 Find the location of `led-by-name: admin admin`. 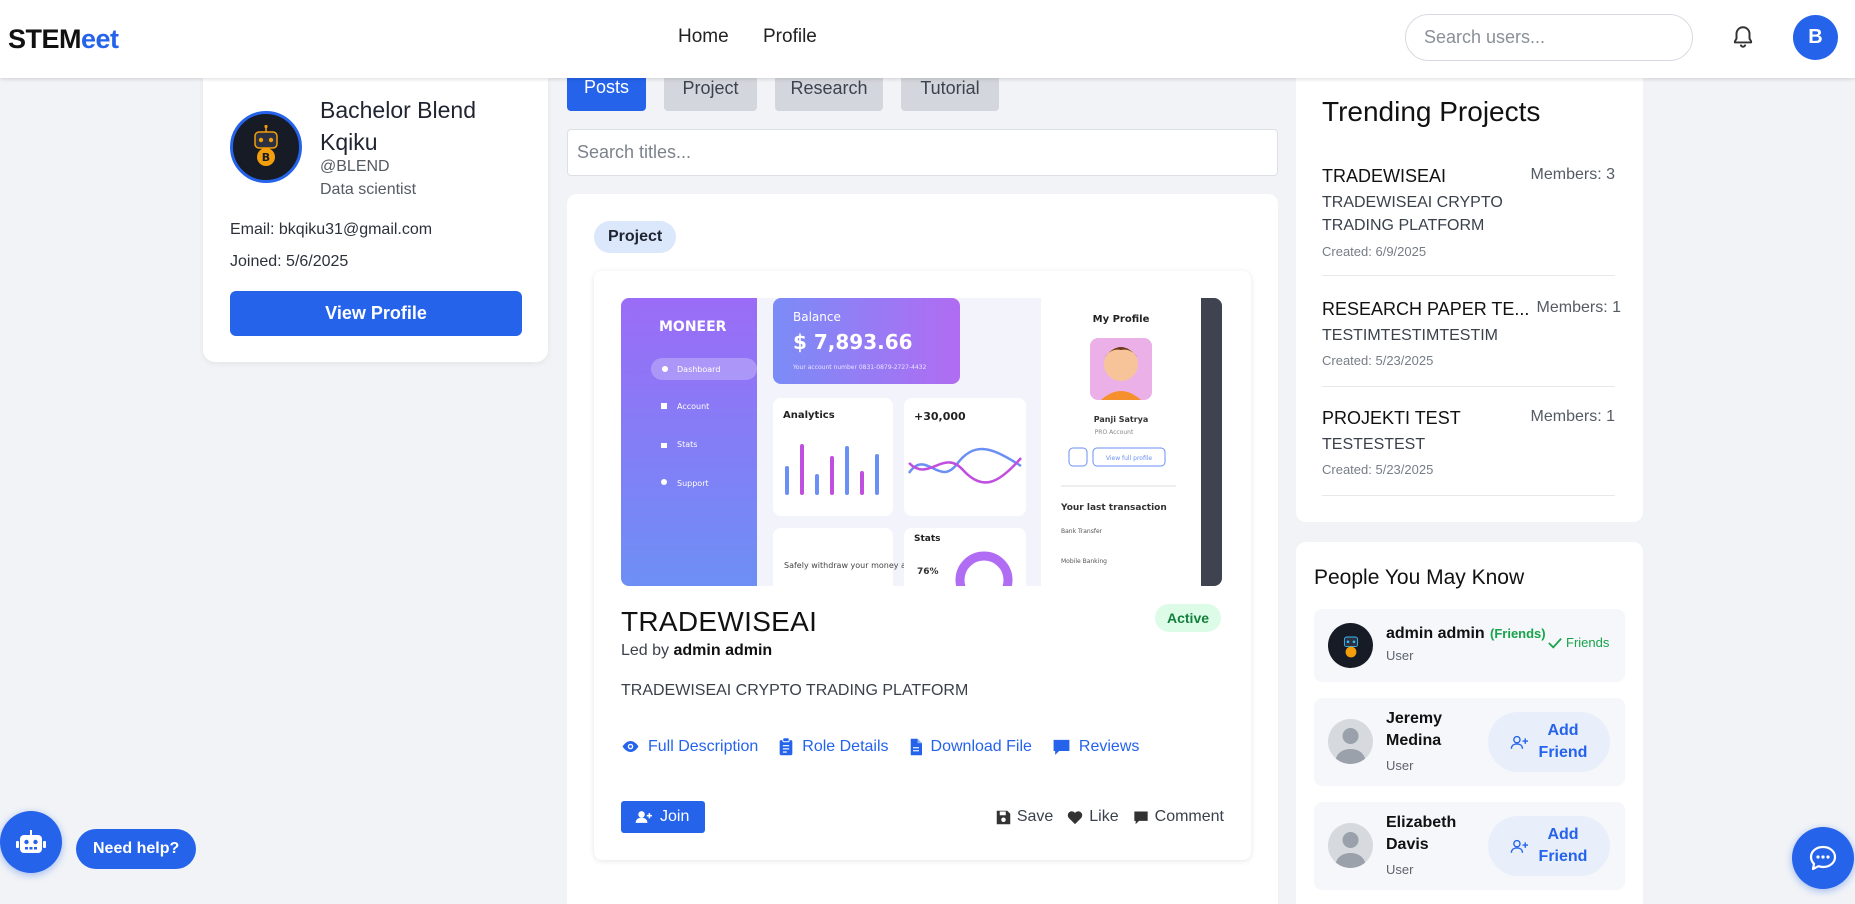

led-by-name: admin admin is located at coordinates (723, 650).